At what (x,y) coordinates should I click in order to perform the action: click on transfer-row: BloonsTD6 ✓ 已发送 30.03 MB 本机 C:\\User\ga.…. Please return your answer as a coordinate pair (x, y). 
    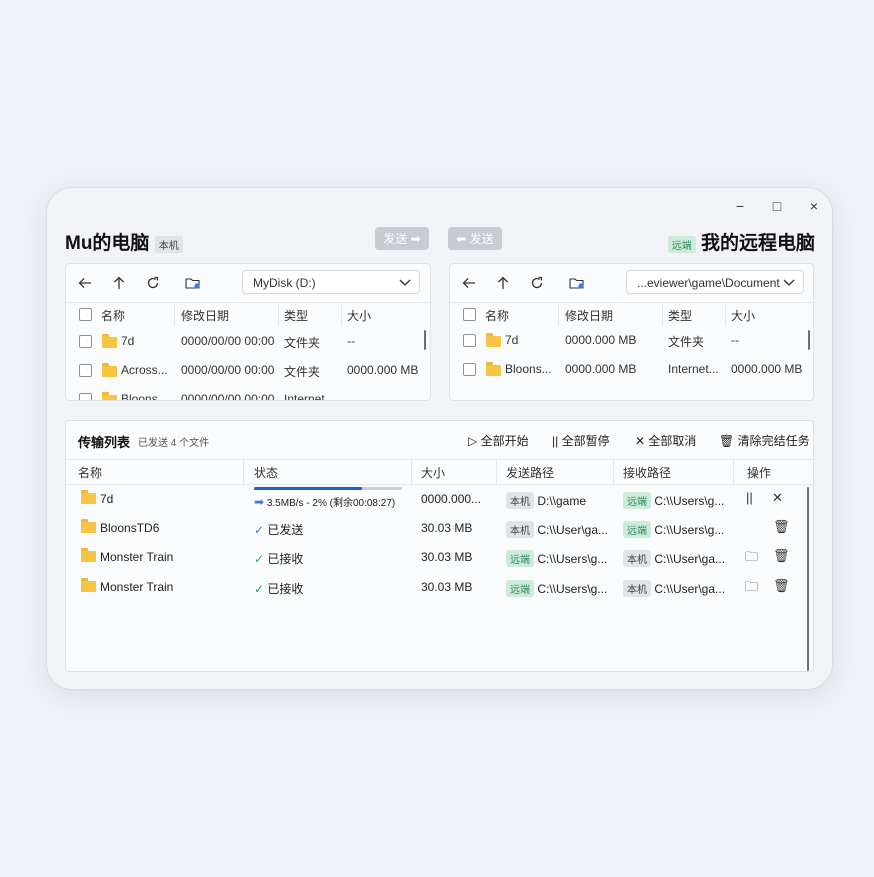
    Looking at the image, I should click on (439, 527).